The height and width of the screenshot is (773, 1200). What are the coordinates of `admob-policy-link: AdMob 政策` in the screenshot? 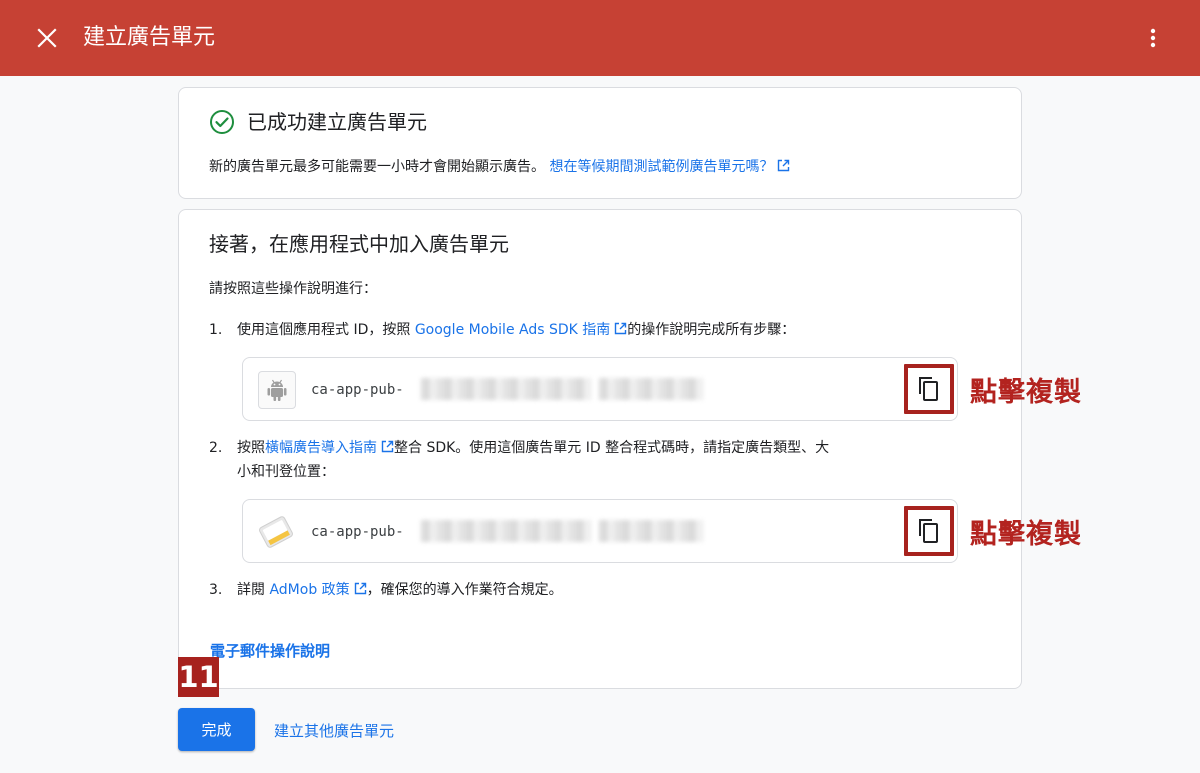 It's located at (317, 590).